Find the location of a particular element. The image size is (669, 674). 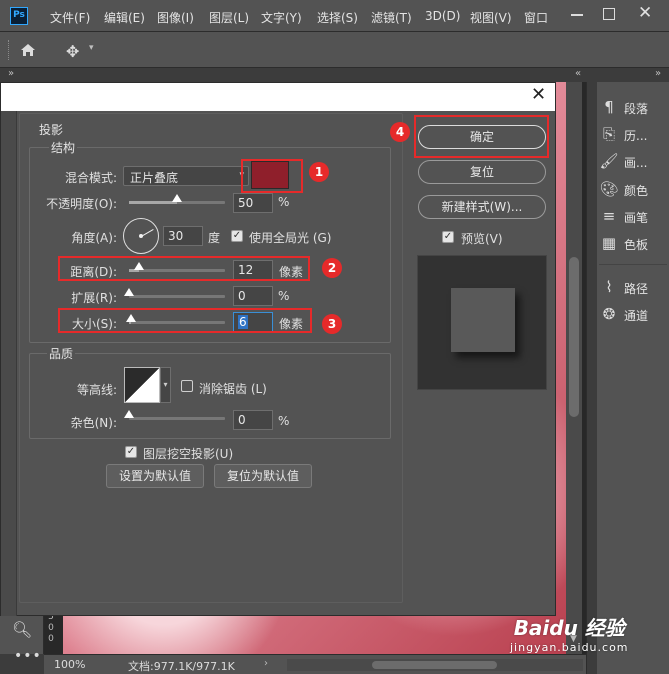

channels-icon: ❂ is located at coordinates (609, 314).